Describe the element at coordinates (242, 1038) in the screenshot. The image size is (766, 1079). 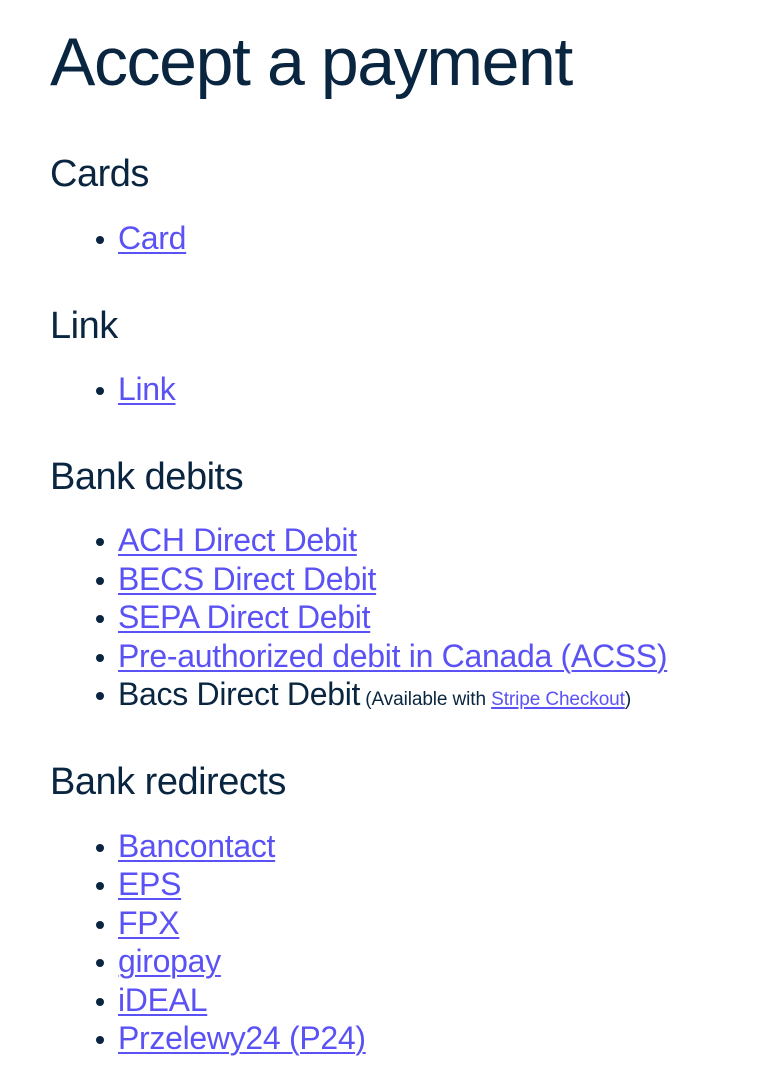
I see `payment-method-link-przelewy24: Przelewy24 (P24)` at that location.